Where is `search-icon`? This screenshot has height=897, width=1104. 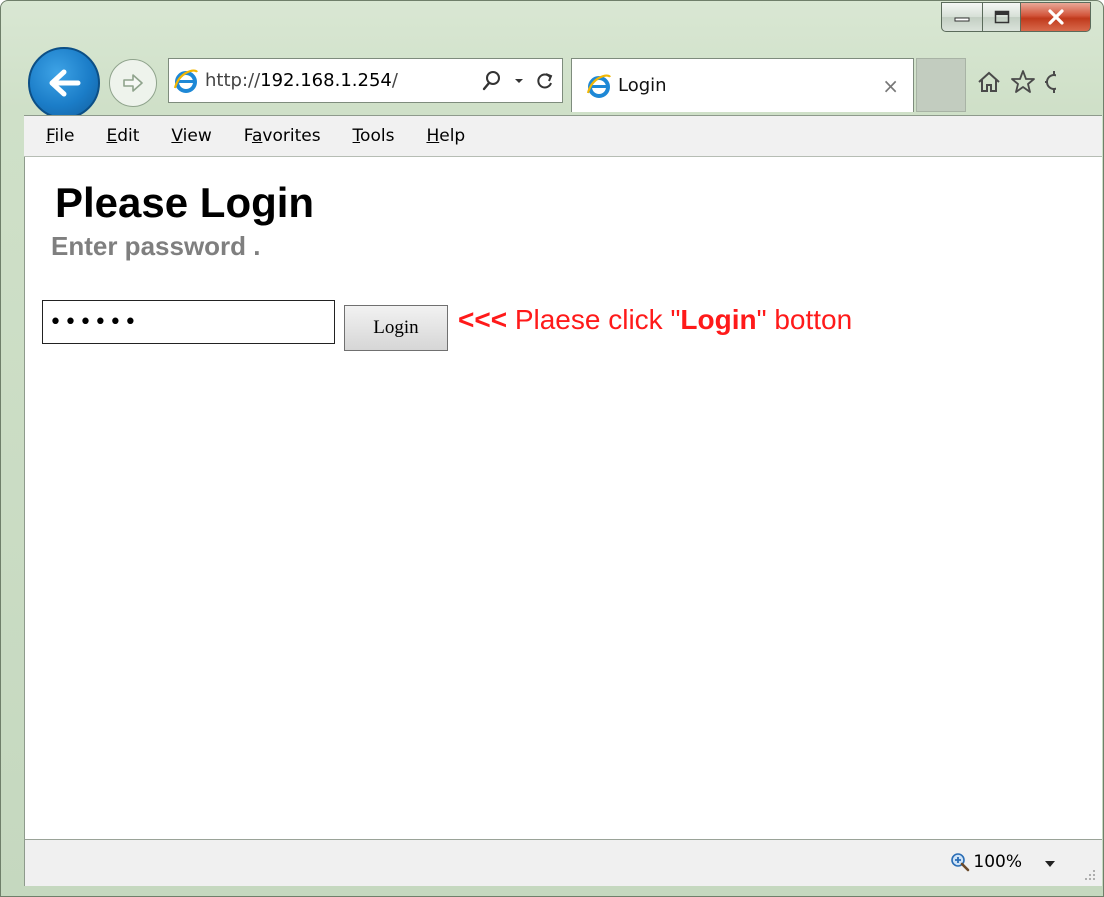 search-icon is located at coordinates (492, 81).